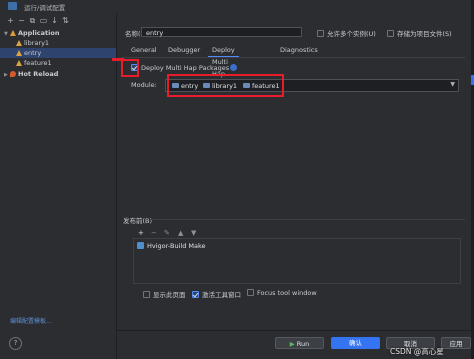 The image size is (474, 359). I want to click on apply-button: 应用, so click(456, 343).